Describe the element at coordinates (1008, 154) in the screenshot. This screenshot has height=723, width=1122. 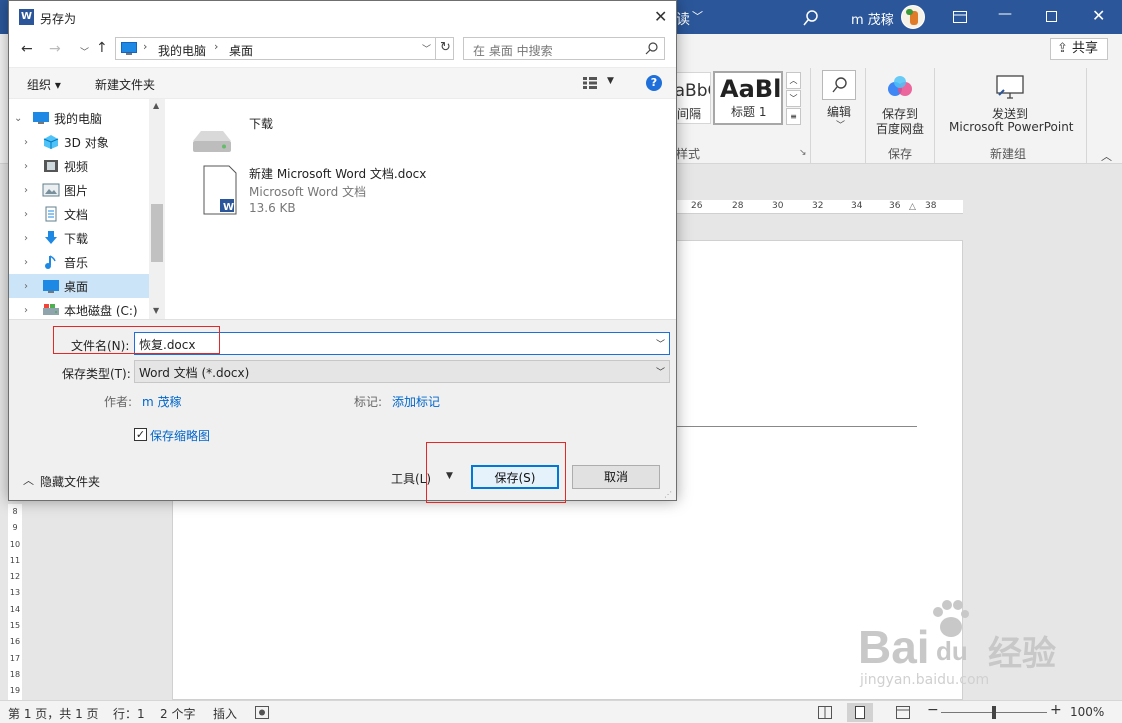
I see `new-group-label: 新建组` at that location.